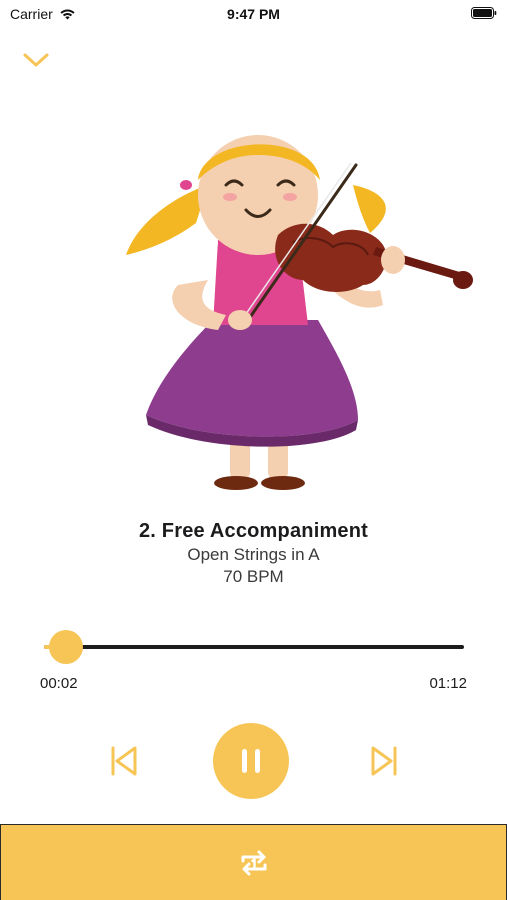 This screenshot has width=507, height=900. I want to click on repeat-one-icon, so click(253, 862).